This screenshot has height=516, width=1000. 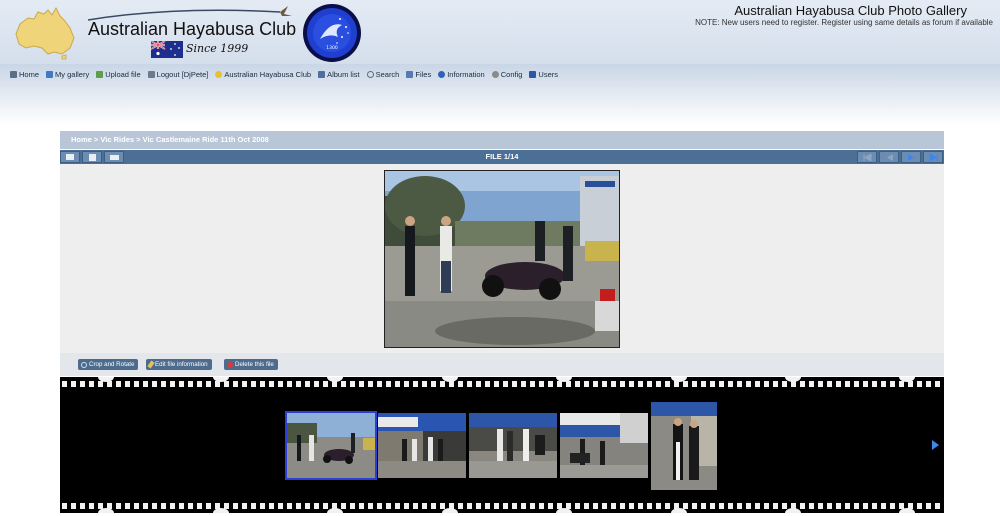 What do you see at coordinates (933, 157) in the screenshot?
I see `last-file-button` at bounding box center [933, 157].